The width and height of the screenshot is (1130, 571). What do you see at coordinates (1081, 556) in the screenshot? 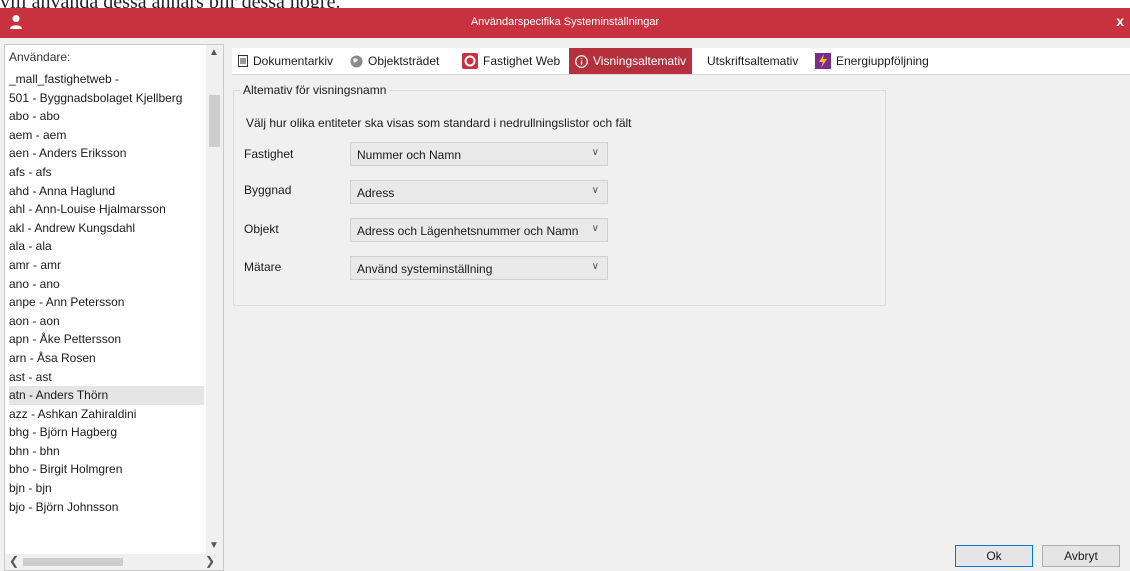
I see `cancel-button: Avbryt` at bounding box center [1081, 556].